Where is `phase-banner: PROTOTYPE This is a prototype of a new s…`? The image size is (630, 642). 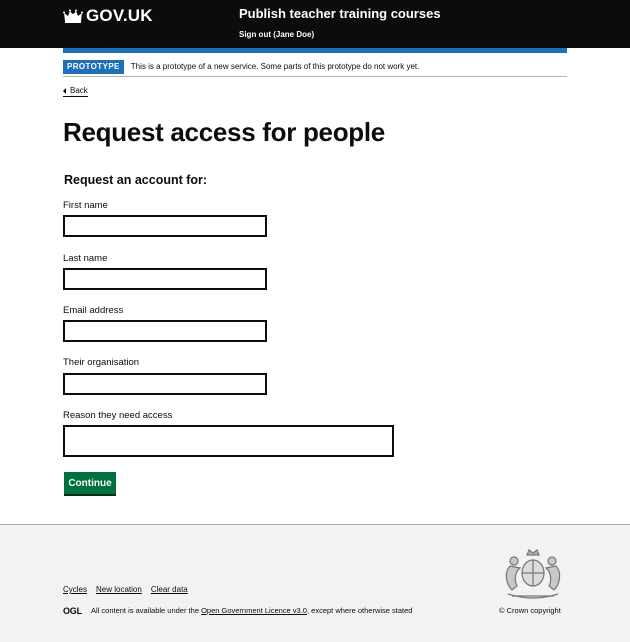 phase-banner: PROTOTYPE This is a prototype of a new s… is located at coordinates (315, 67).